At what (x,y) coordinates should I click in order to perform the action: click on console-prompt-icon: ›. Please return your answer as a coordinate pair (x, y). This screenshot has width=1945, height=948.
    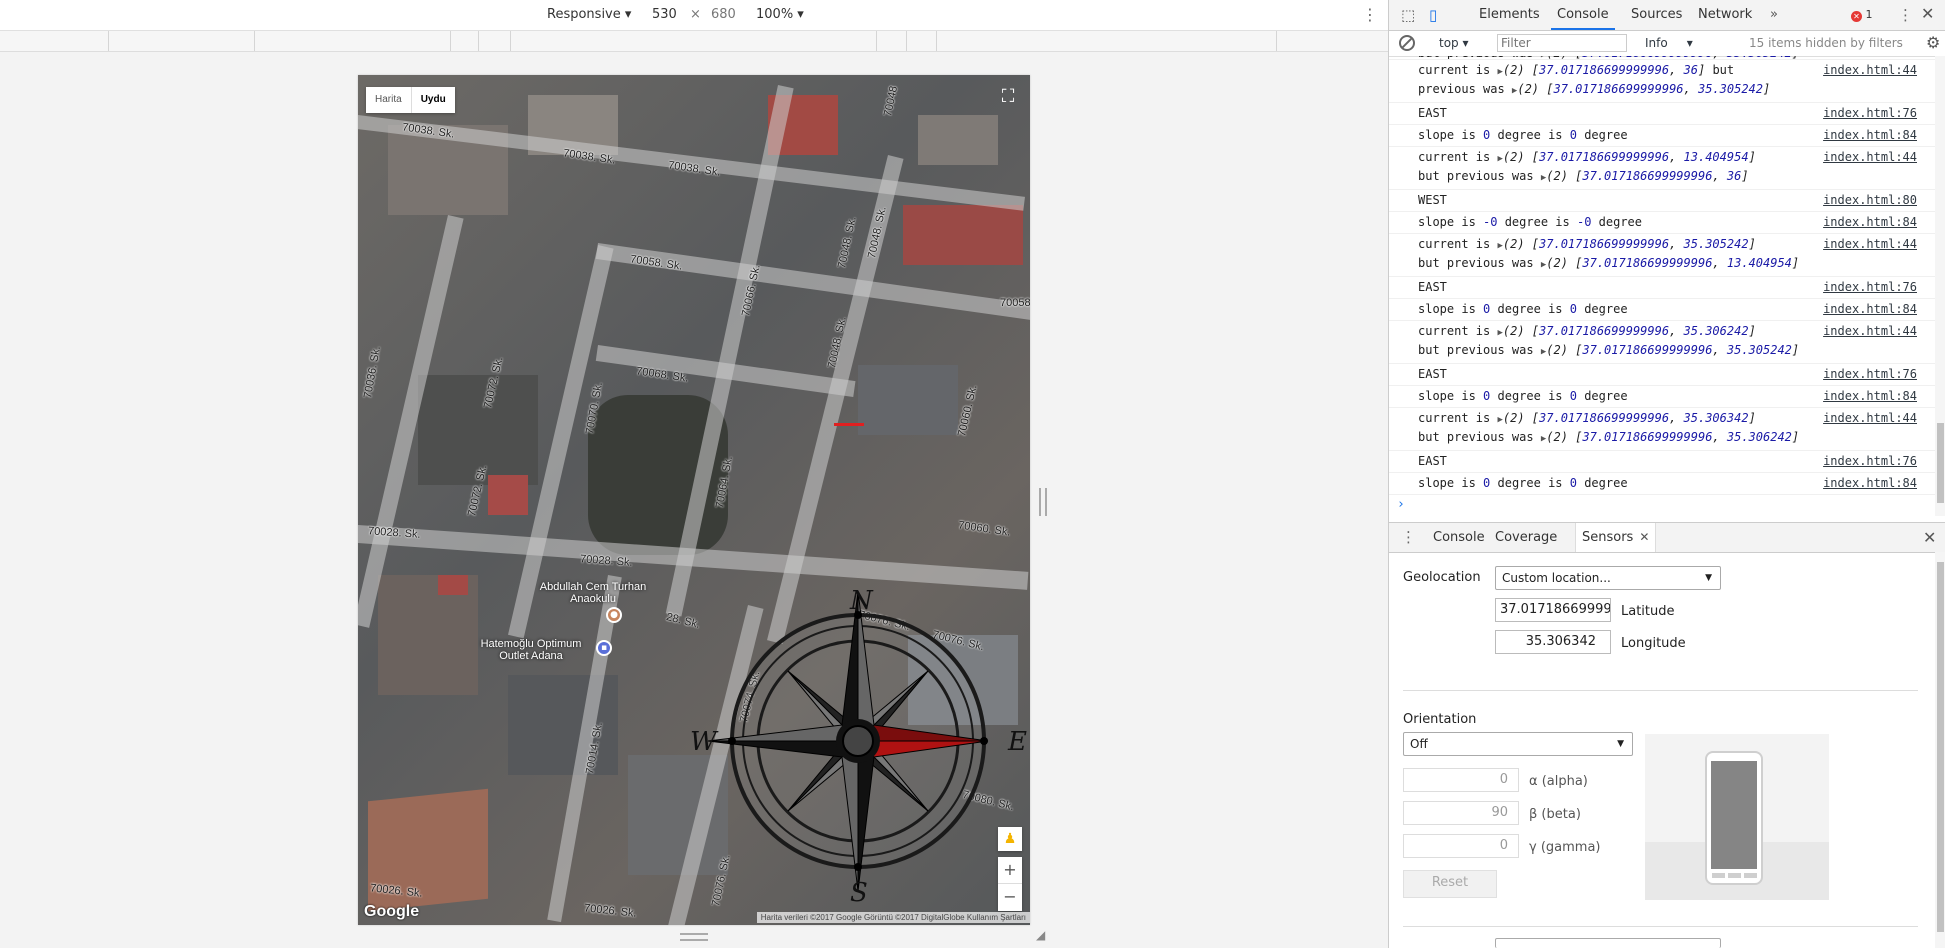
    Looking at the image, I should click on (1662, 504).